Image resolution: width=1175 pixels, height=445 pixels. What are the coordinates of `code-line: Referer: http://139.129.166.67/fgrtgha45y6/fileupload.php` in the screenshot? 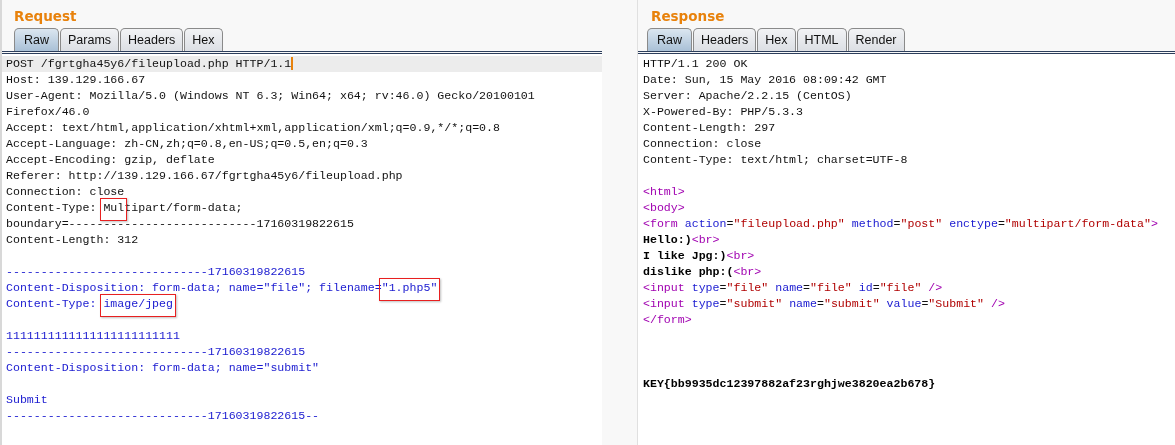 It's located at (204, 176).